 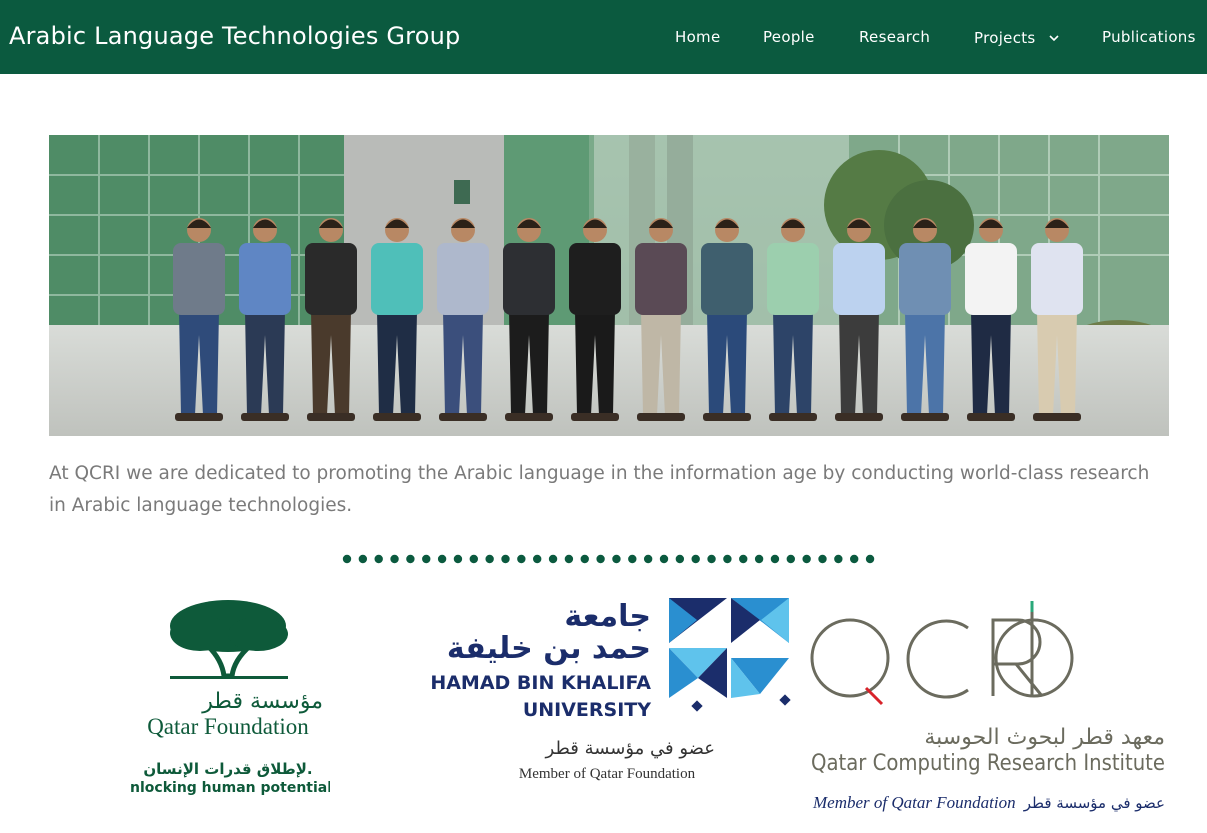 I want to click on hbku-arabic-line1: جامعة, so click(x=607, y=616).